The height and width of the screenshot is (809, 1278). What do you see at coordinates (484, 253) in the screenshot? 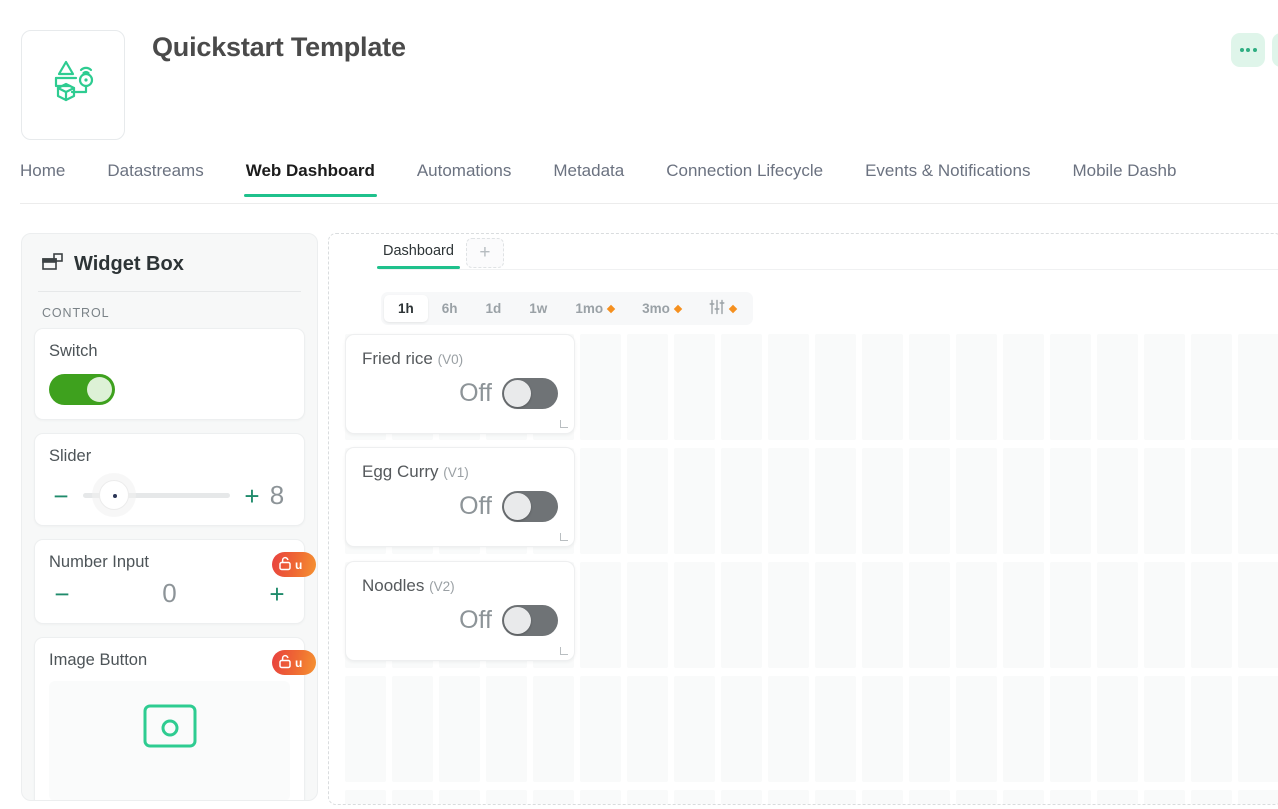
I see `add-dashboard-tab-button: +` at bounding box center [484, 253].